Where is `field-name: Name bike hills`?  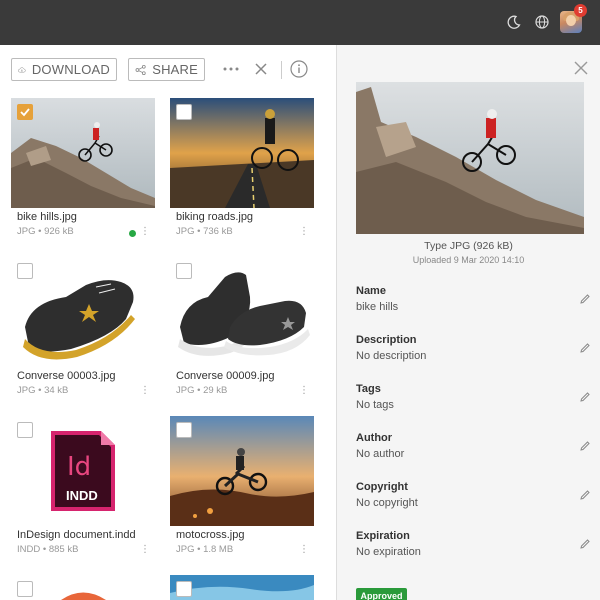 field-name: Name bike hills is located at coordinates (473, 299).